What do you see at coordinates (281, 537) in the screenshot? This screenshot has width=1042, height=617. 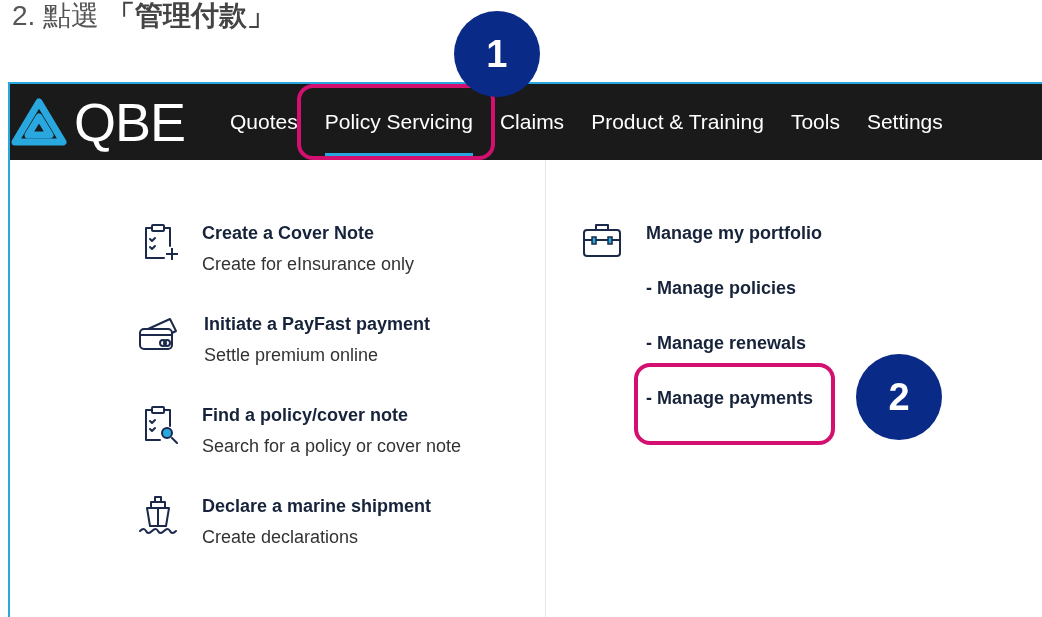 I see `menu-item-subtitle: Create declarations` at bounding box center [281, 537].